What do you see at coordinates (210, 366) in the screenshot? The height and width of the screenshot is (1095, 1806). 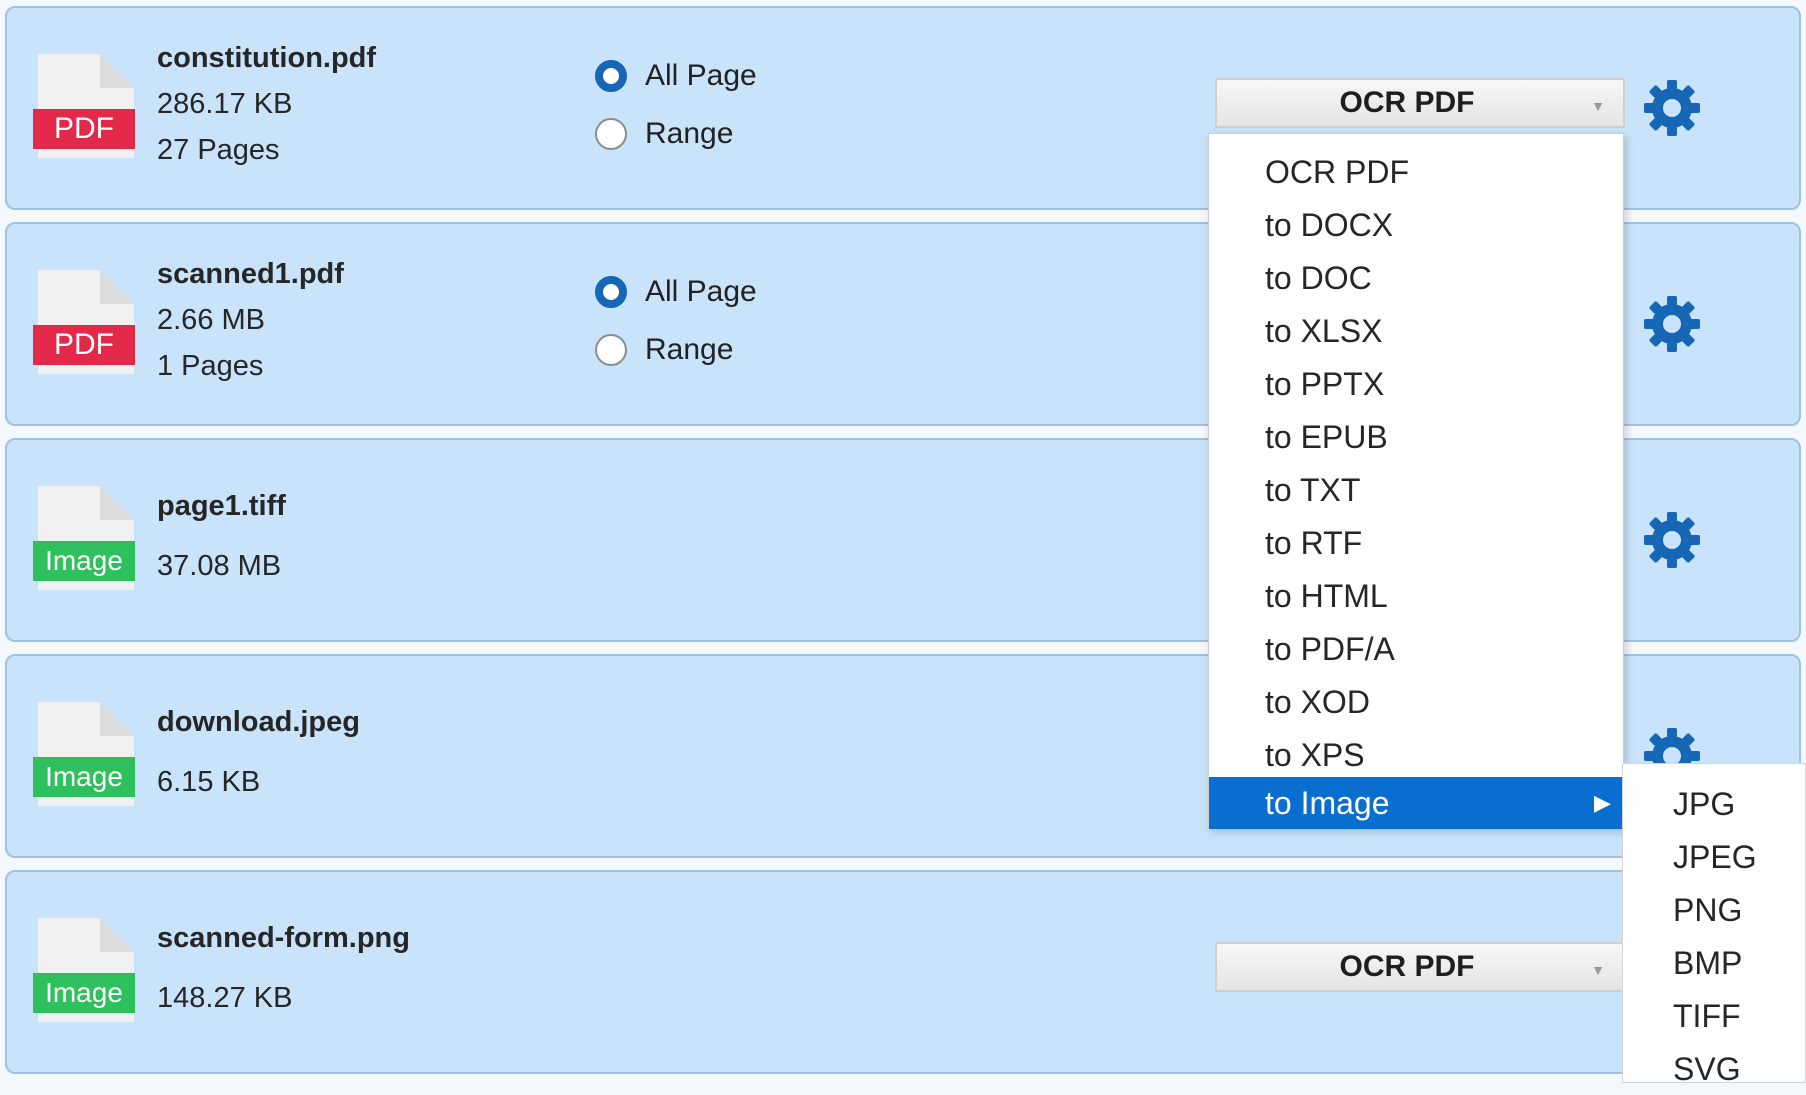 I see `page-count: 1 Pages` at bounding box center [210, 366].